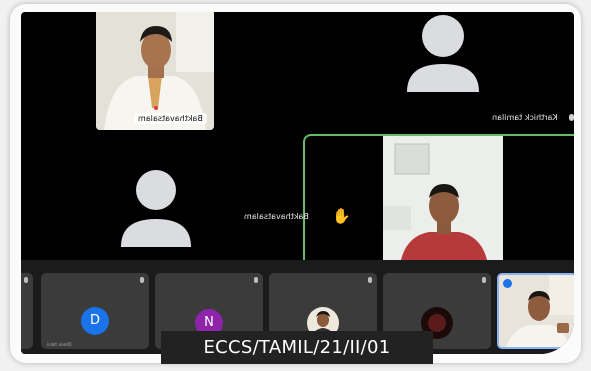  Describe the element at coordinates (525, 117) in the screenshot. I see `participant-name-label: Karthick tamilan` at that location.